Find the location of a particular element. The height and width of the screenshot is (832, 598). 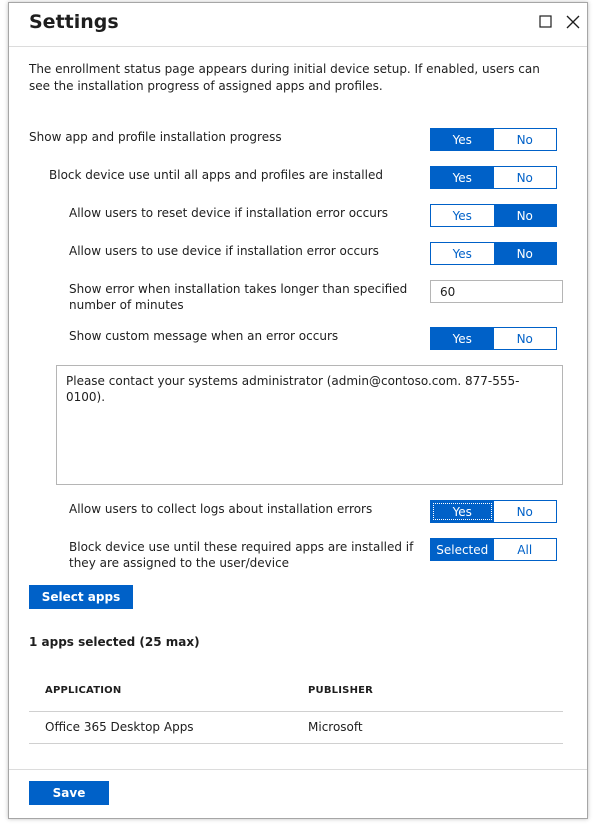

cell-application: Office 365 Desktop Apps is located at coordinates (119, 727).